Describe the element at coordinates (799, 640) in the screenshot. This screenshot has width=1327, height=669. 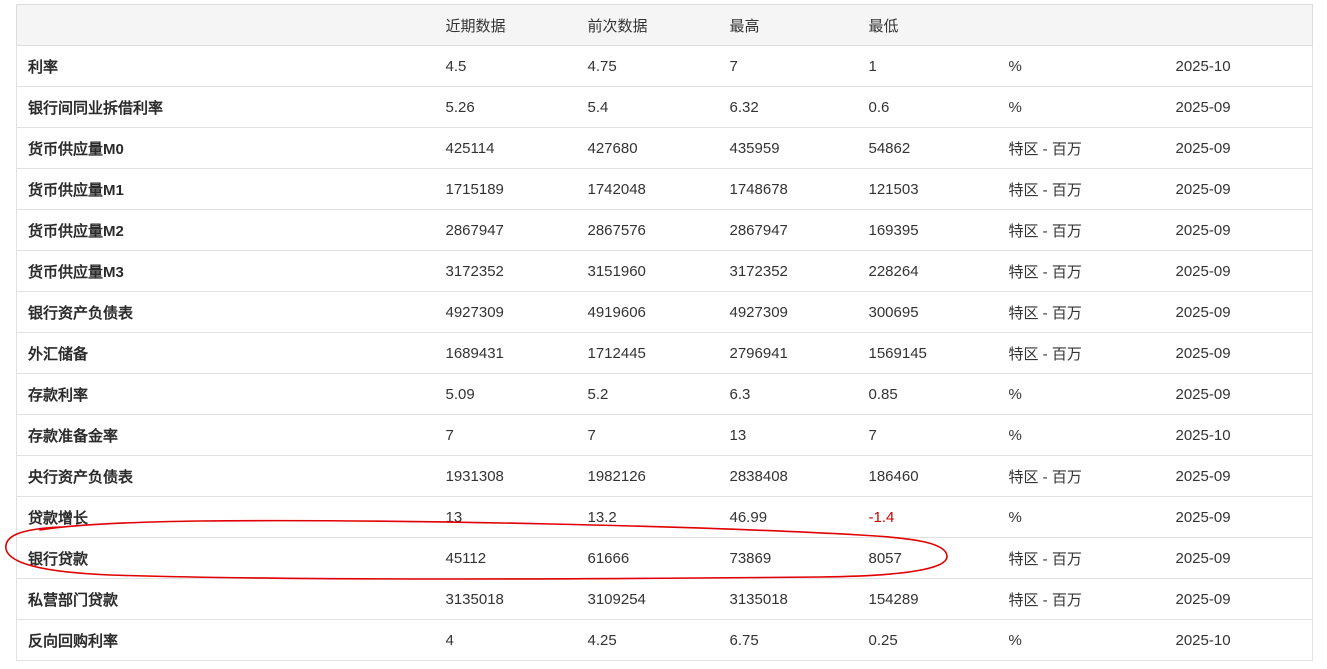
I see `row-high: 6.75` at that location.